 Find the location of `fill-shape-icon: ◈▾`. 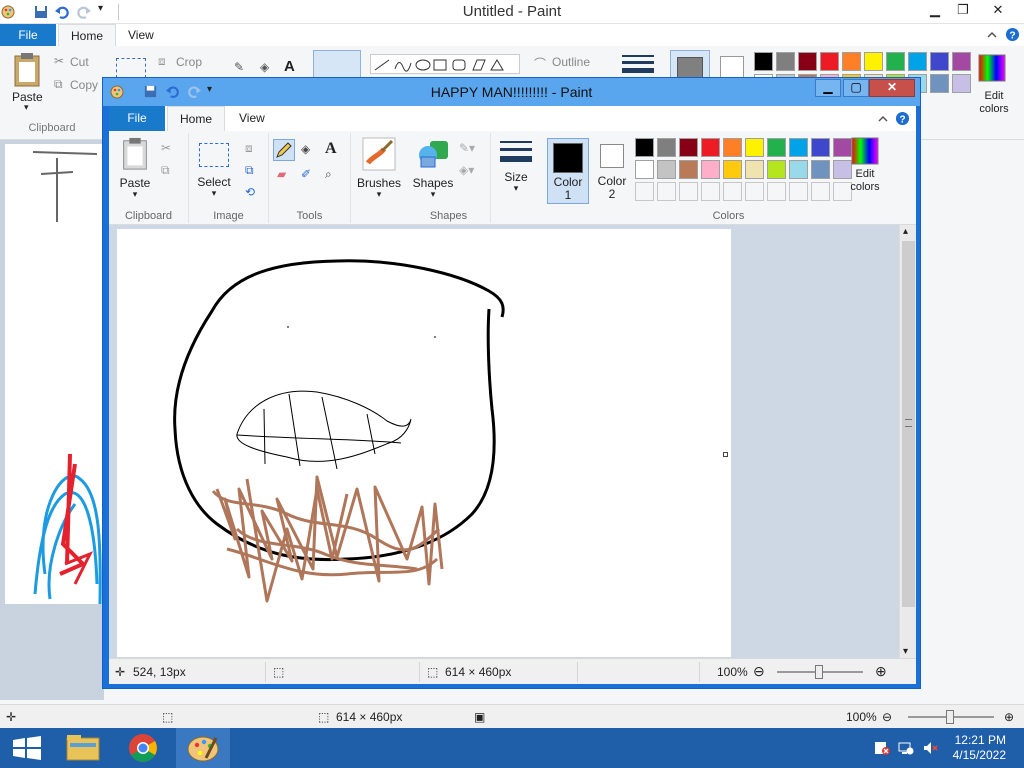

fill-shape-icon: ◈▾ is located at coordinates (468, 172).